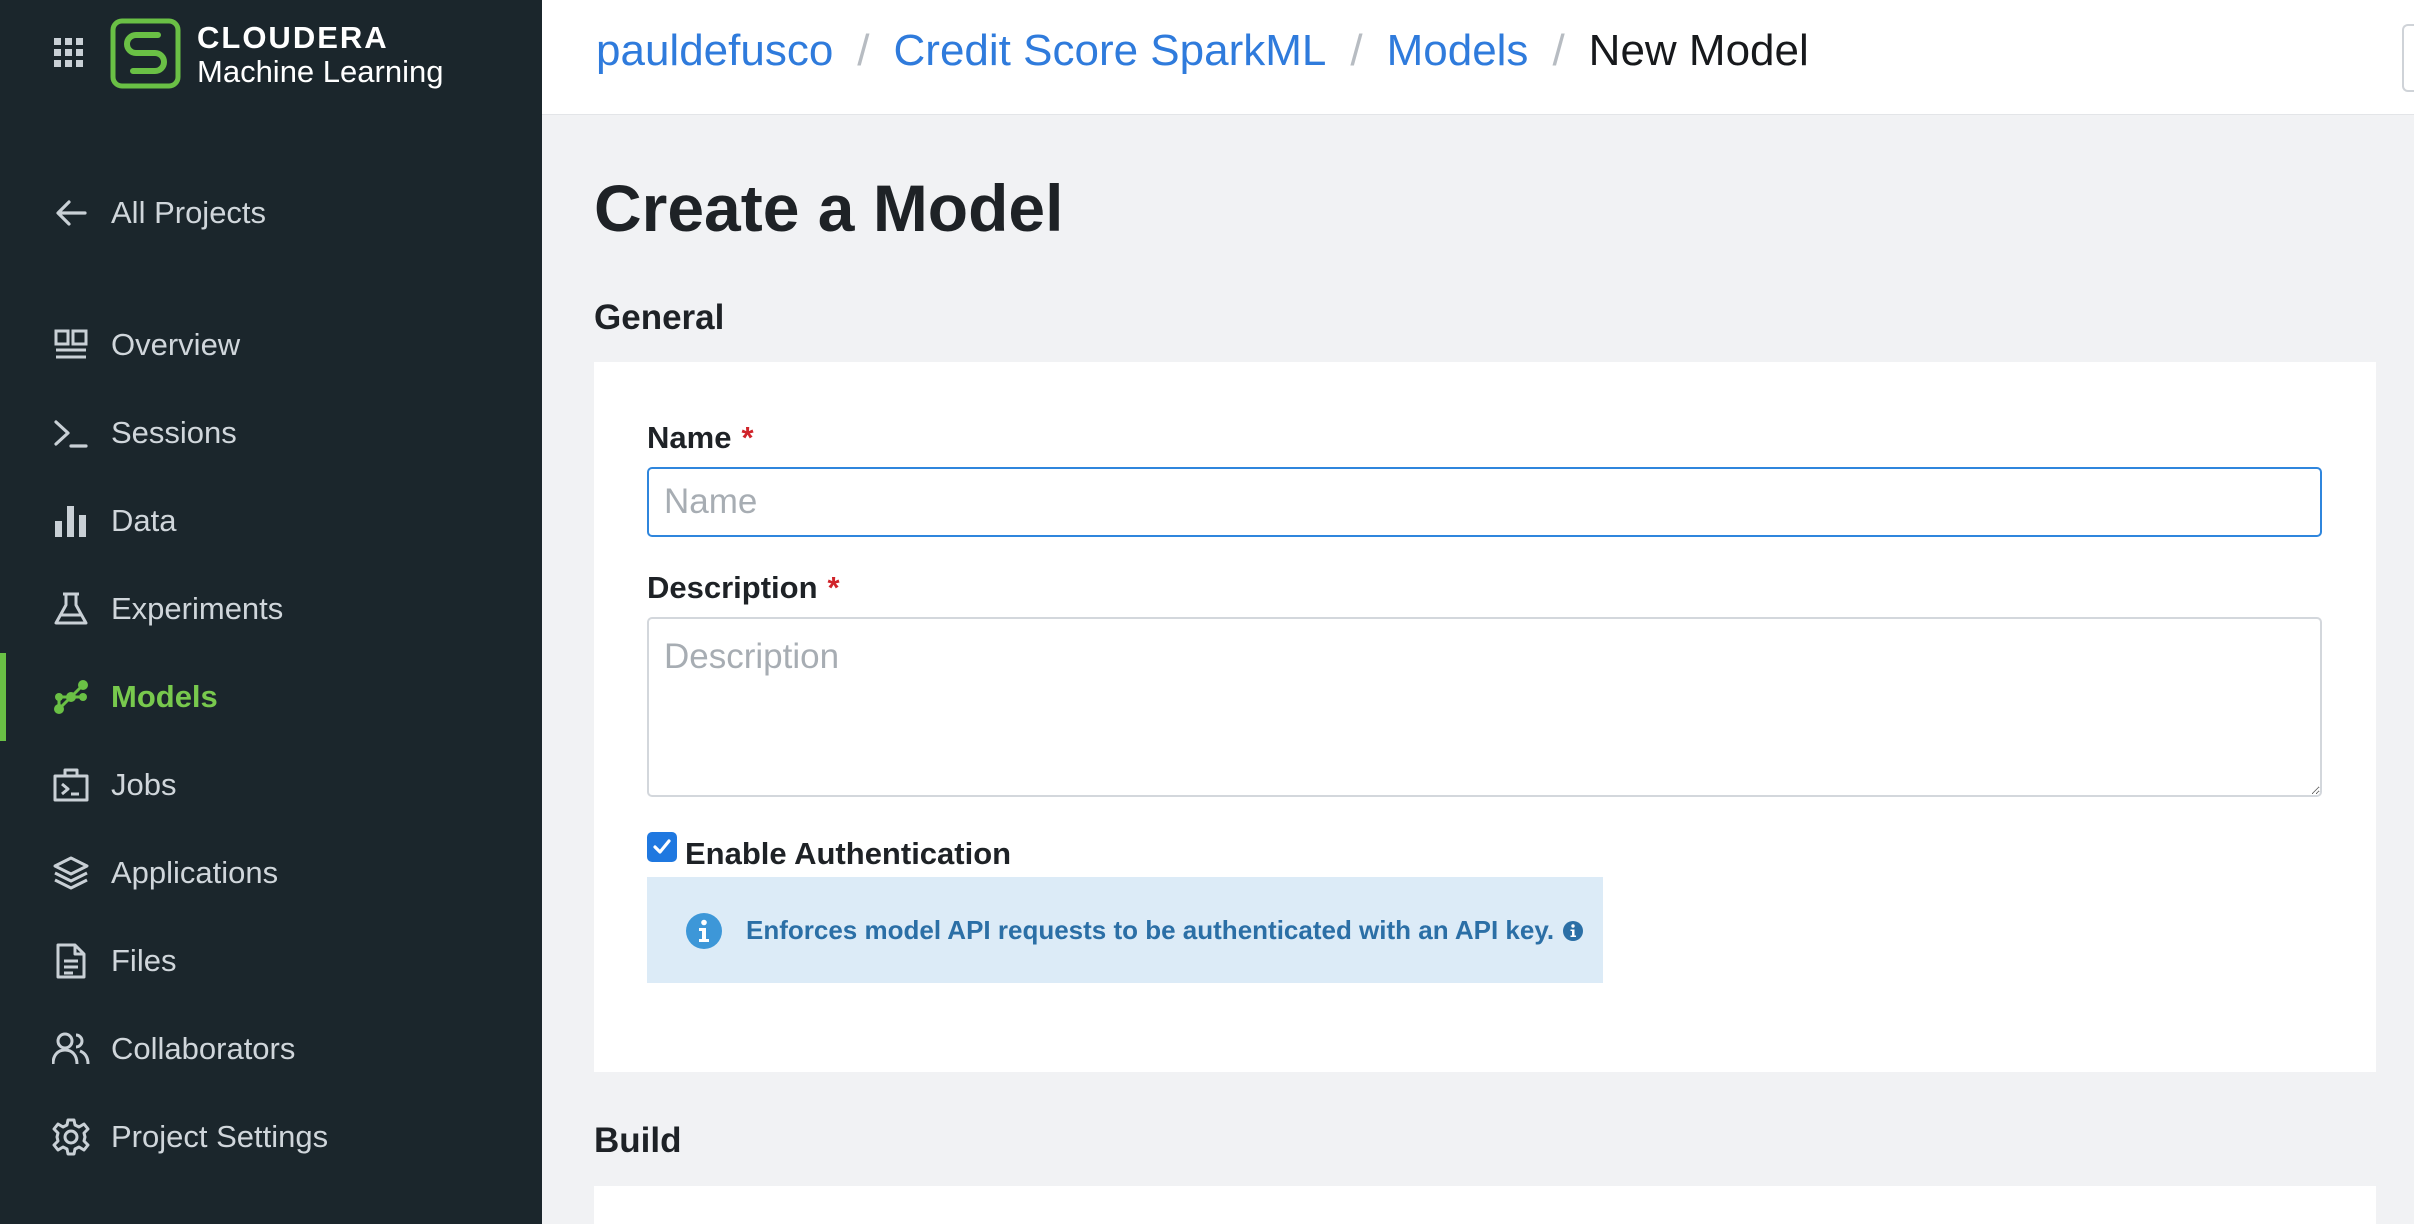 The image size is (2414, 1224). Describe the element at coordinates (1458, 51) in the screenshot. I see `breadcrumb-models-link: Models` at that location.